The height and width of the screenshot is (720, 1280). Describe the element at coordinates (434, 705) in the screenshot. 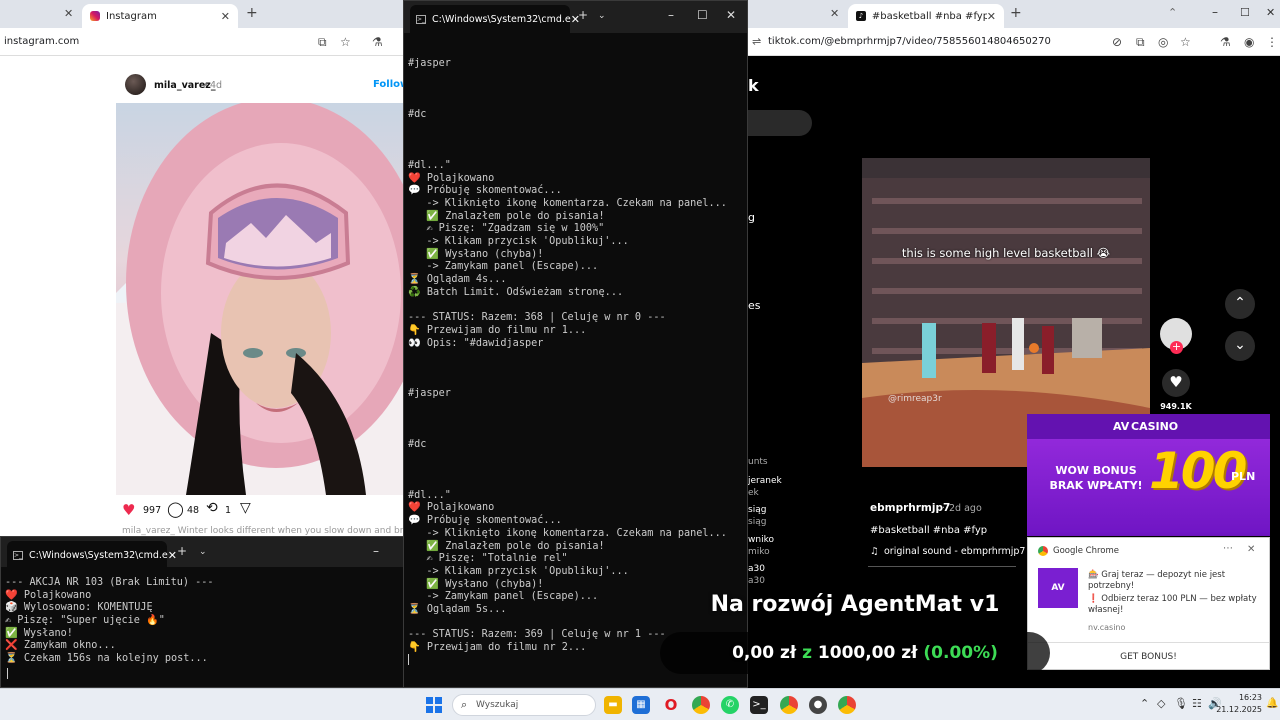

I see `start-windows-icon` at that location.